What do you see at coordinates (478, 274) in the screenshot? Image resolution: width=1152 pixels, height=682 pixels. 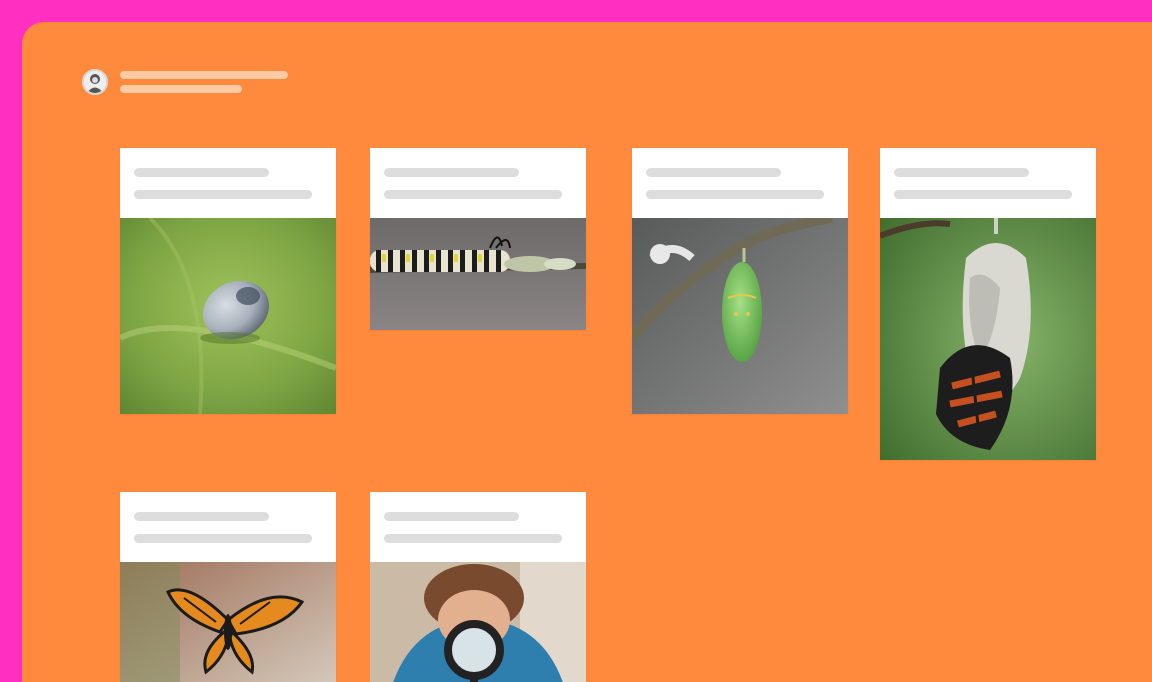 I see `caterpillar-image` at bounding box center [478, 274].